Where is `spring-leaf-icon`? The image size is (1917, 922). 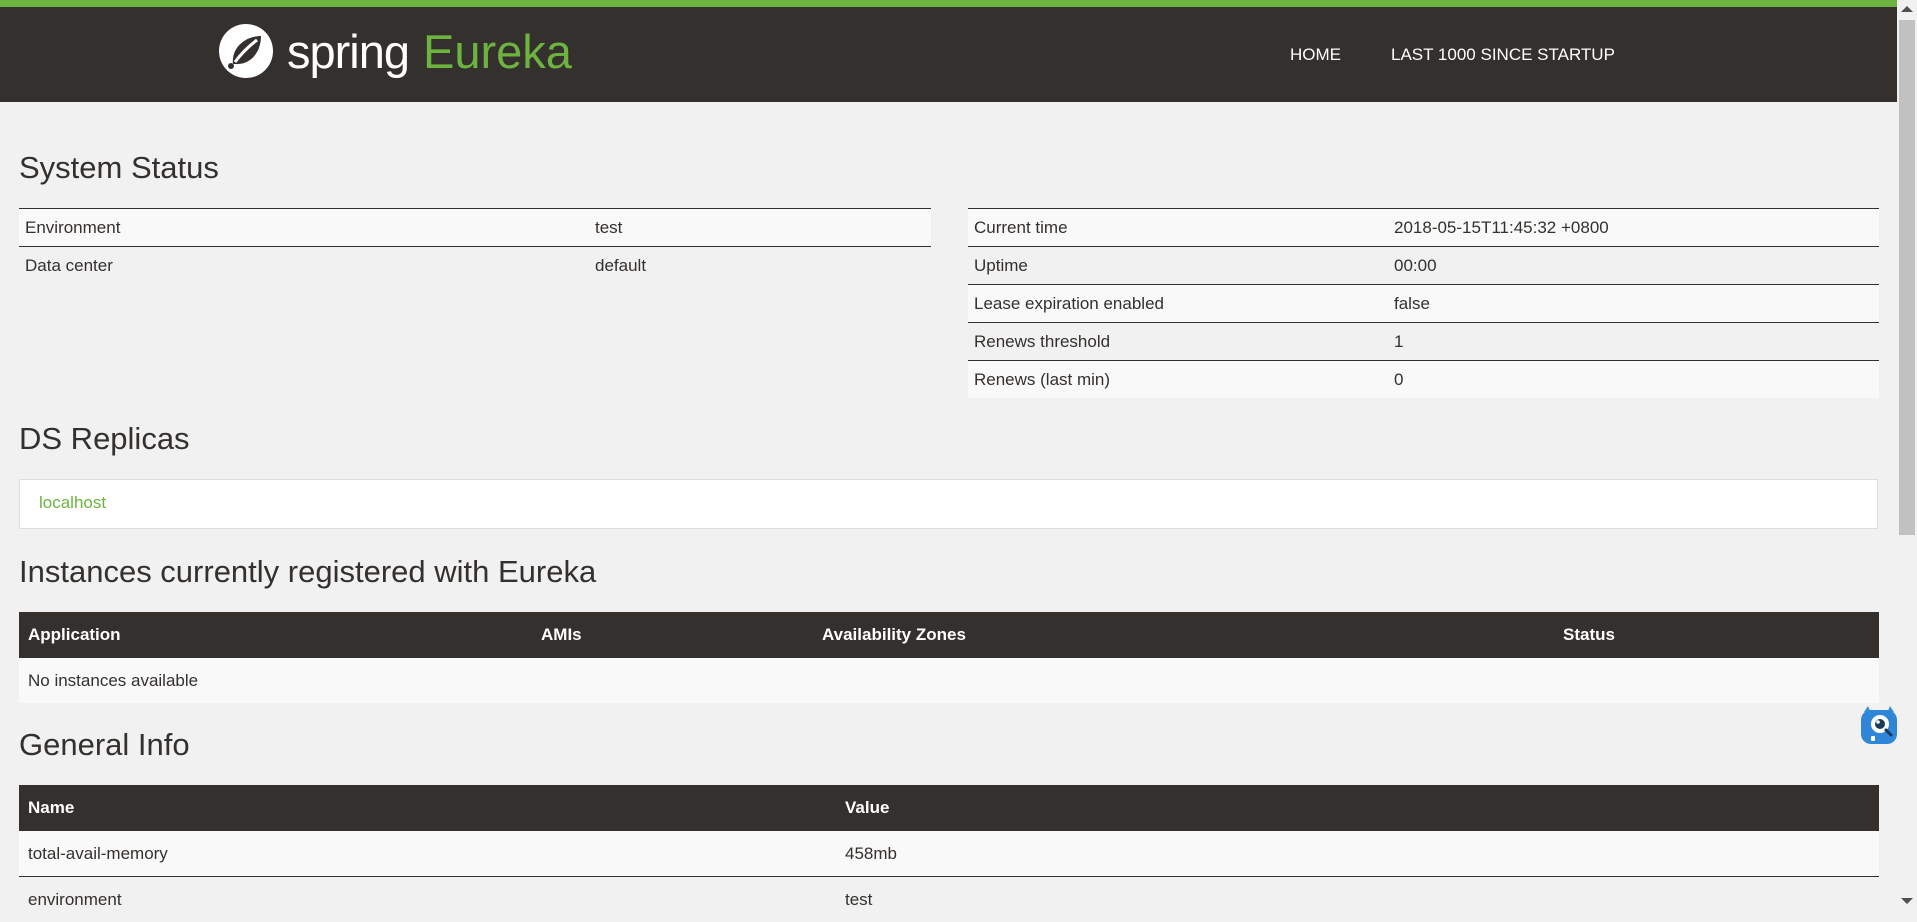 spring-leaf-icon is located at coordinates (246, 51).